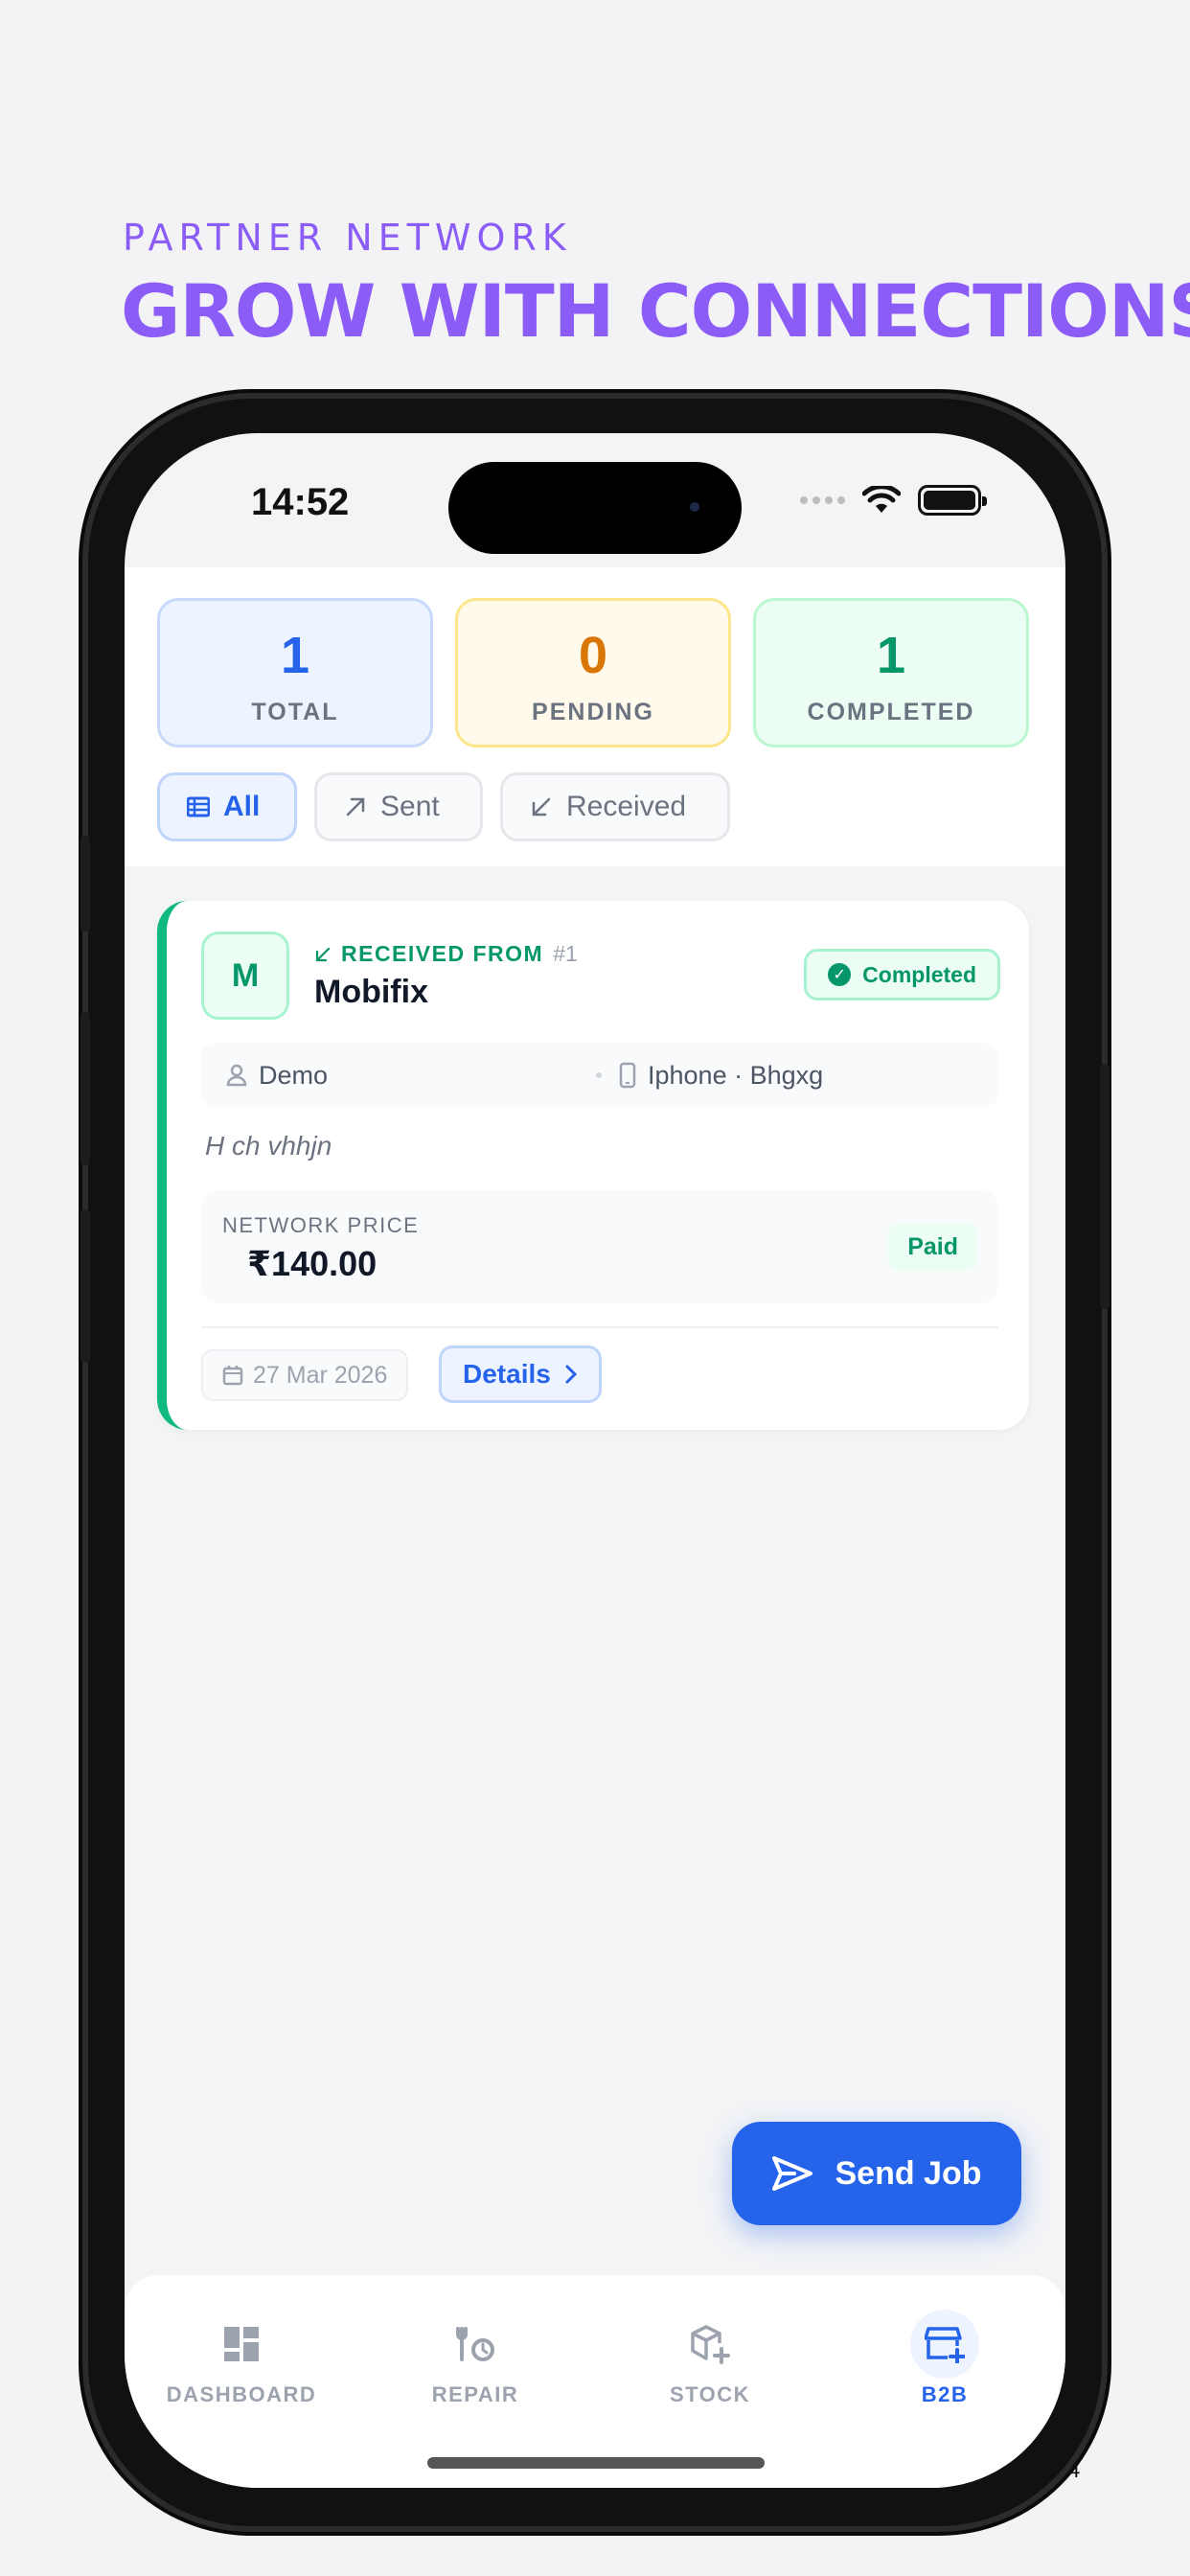 The image size is (1190, 2576). I want to click on send-job-button: Send Job, so click(876, 2173).